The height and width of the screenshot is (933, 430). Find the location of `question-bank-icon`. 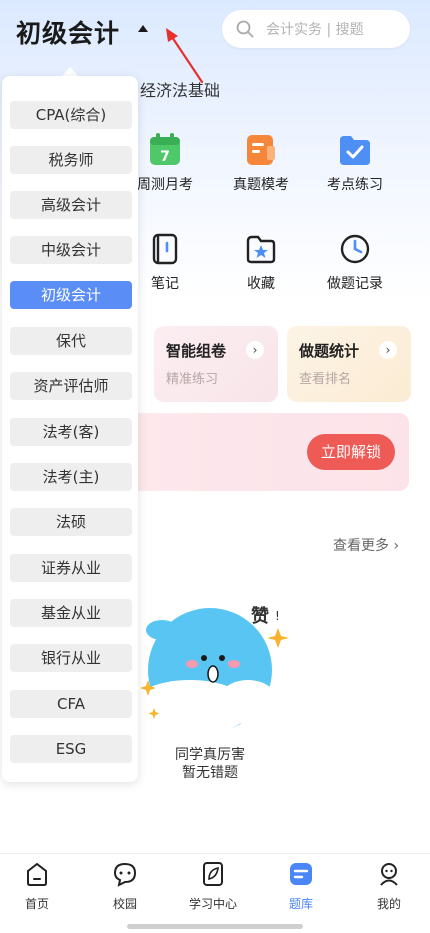

question-bank-icon is located at coordinates (301, 874).